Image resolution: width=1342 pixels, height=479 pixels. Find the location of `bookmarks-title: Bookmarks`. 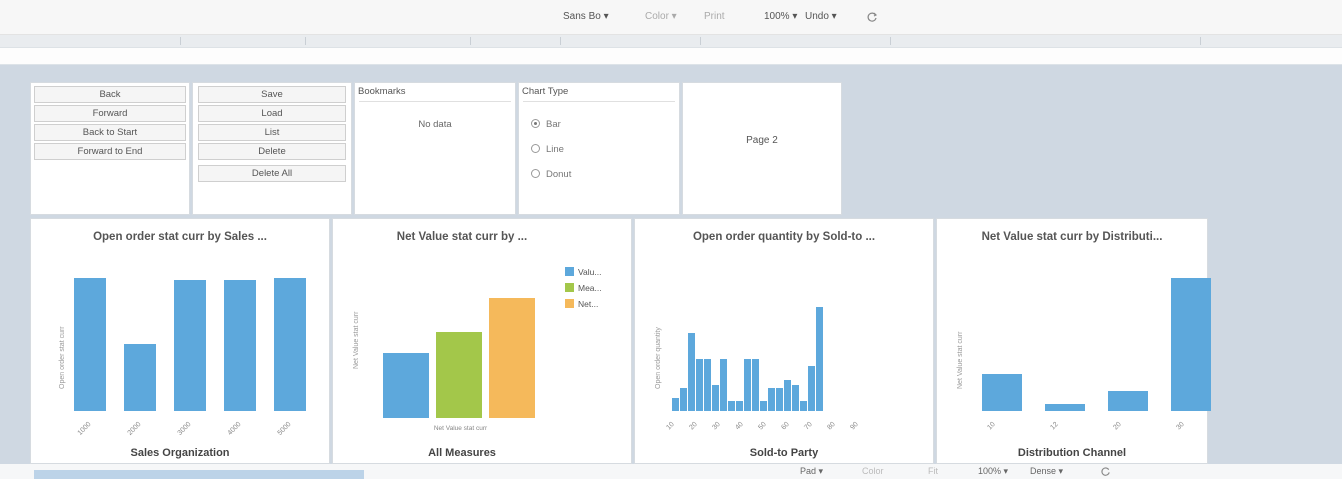

bookmarks-title: Bookmarks is located at coordinates (382, 91).